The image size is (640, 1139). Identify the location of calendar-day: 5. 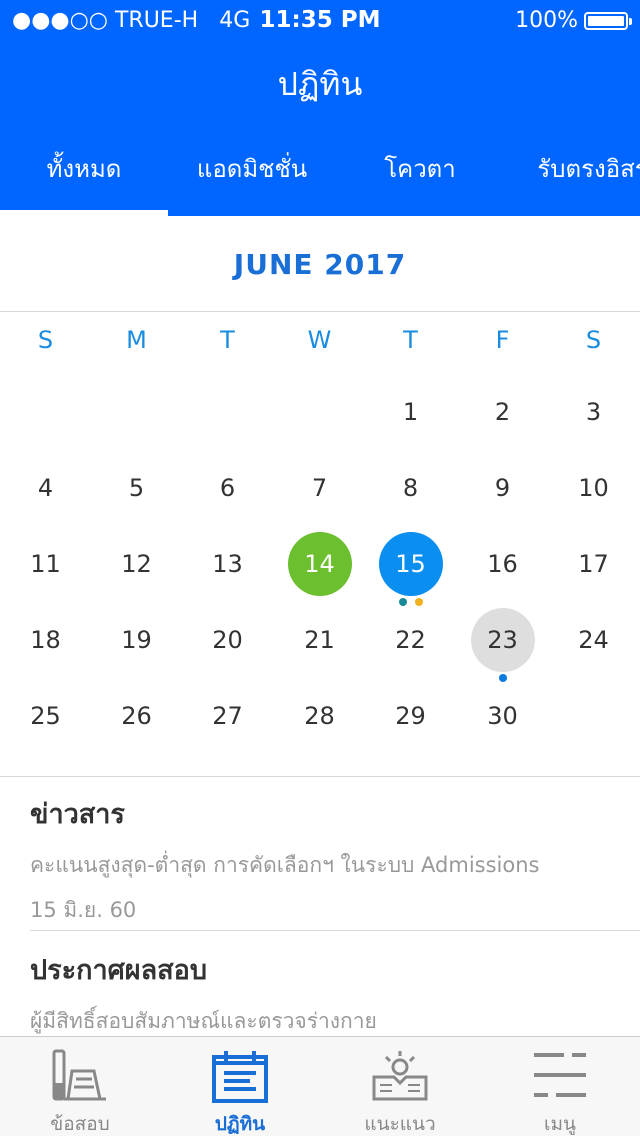
(136, 488).